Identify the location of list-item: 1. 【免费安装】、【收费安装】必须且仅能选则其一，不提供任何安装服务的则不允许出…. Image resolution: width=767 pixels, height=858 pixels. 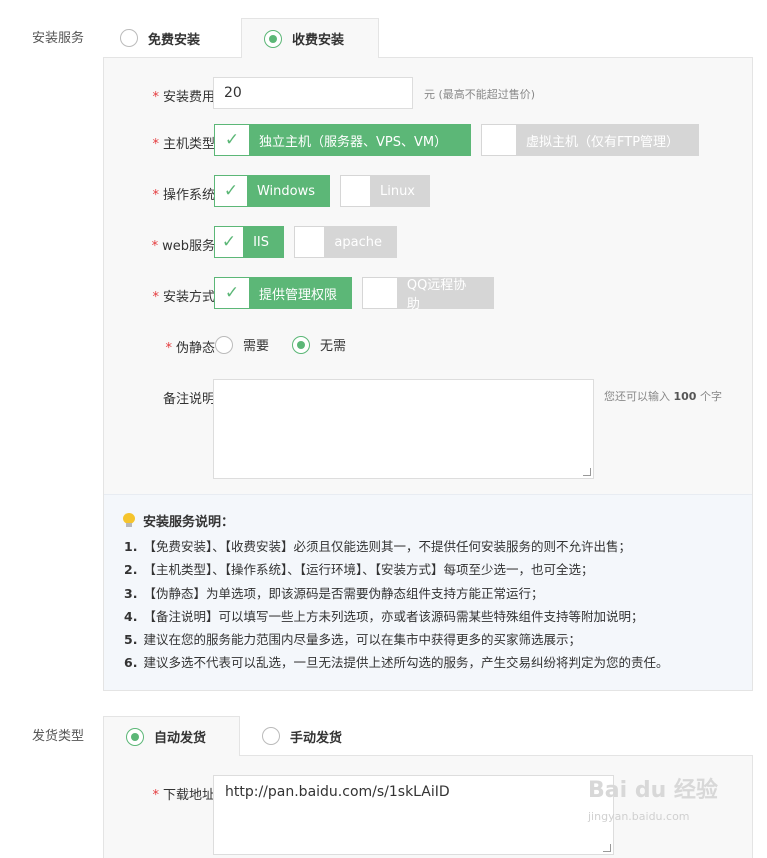
(377, 546).